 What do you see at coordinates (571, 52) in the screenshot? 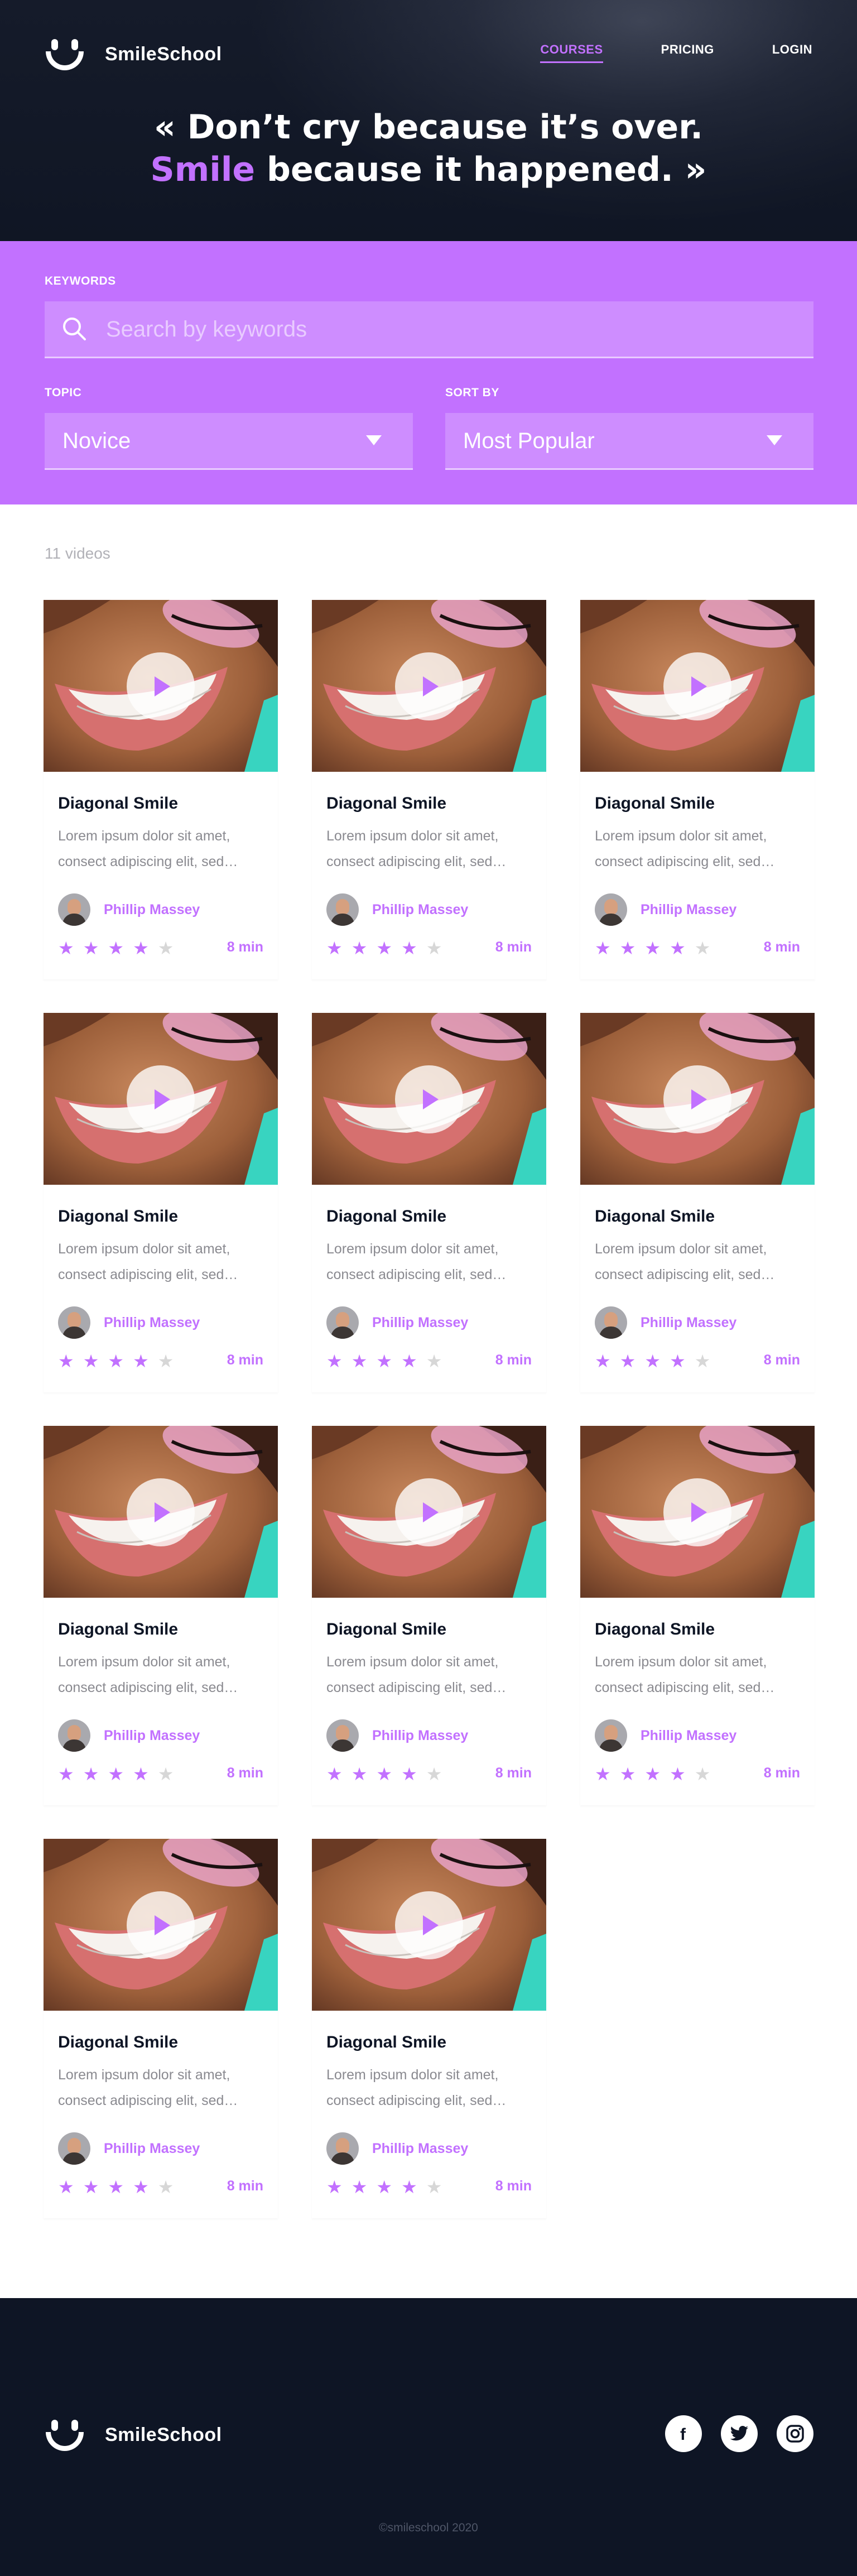
I see `nav-courses: COURSES` at bounding box center [571, 52].